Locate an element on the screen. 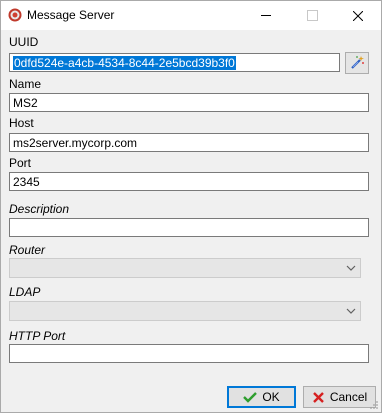 This screenshot has width=382, height=413. uuid-field: 0dfd524e-a4cb-4534-8c44-2e5bcd39b3f0 is located at coordinates (174, 62).